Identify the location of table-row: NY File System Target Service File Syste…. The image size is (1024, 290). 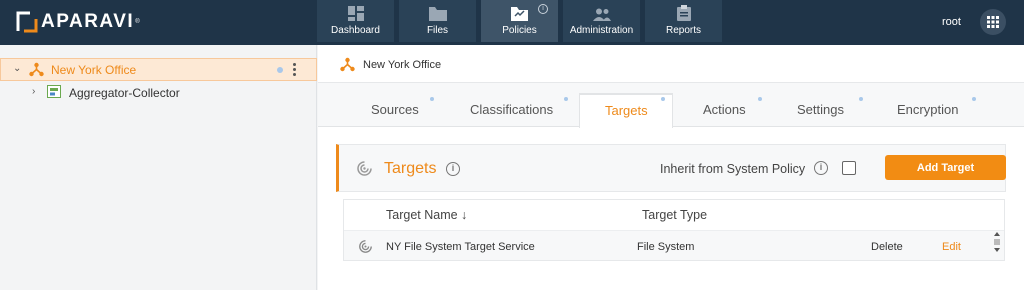
(674, 245).